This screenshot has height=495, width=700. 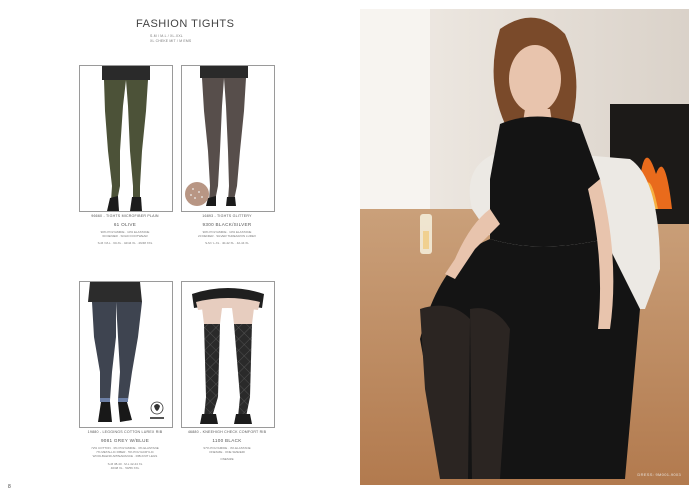 What do you see at coordinates (125, 216) in the screenshot?
I see `product-title: 96660 - TIGHTS MICROFIBER PLAIN` at bounding box center [125, 216].